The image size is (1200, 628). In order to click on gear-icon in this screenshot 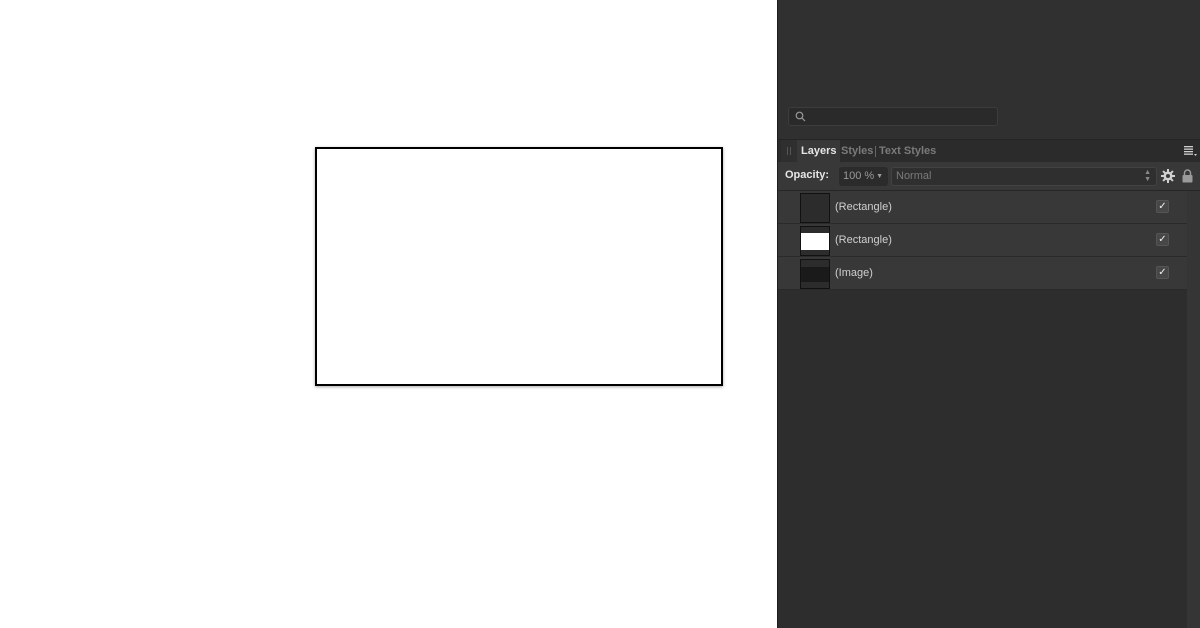, I will do `click(1168, 176)`.